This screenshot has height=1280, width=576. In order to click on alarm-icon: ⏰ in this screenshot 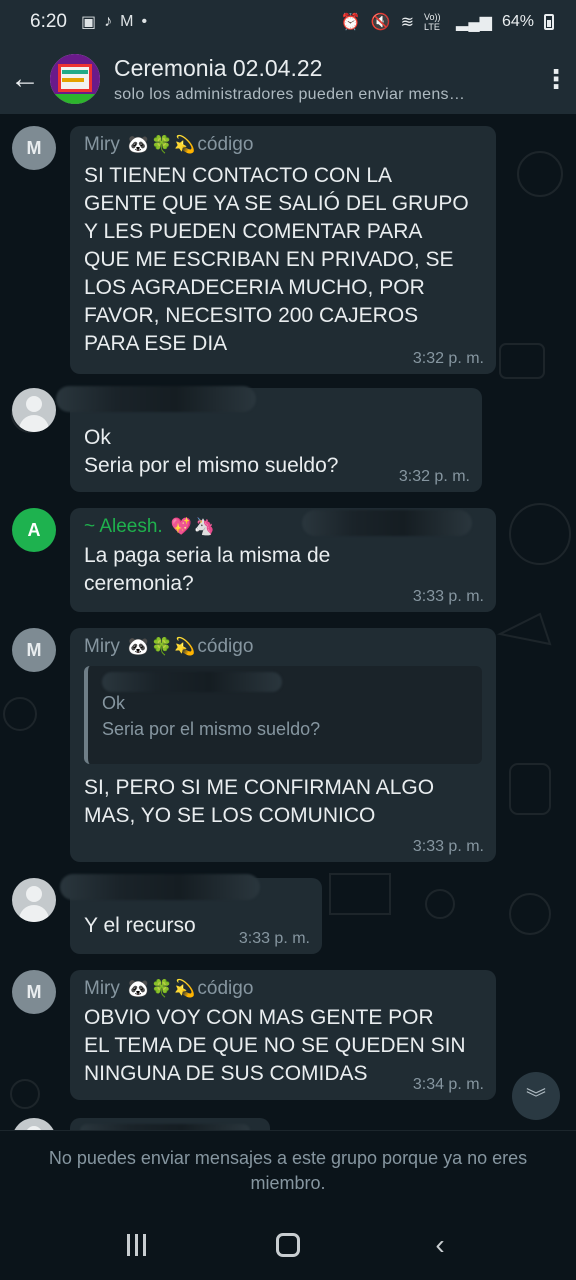, I will do `click(350, 22)`.